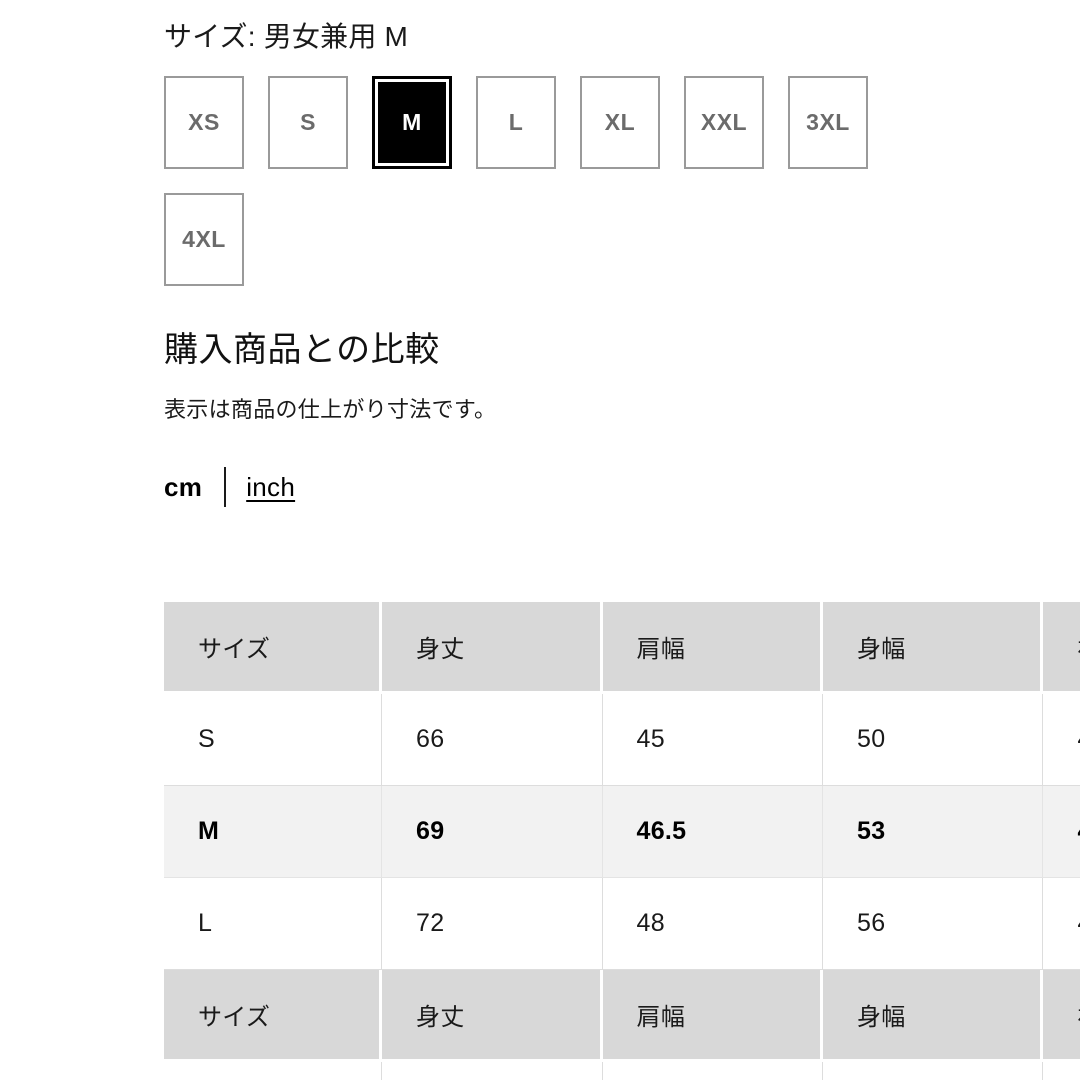 This screenshot has width=1080, height=1080. Describe the element at coordinates (330, 409) in the screenshot. I see `comparison-note: 表示は商品の仕上がり寸法です。` at that location.